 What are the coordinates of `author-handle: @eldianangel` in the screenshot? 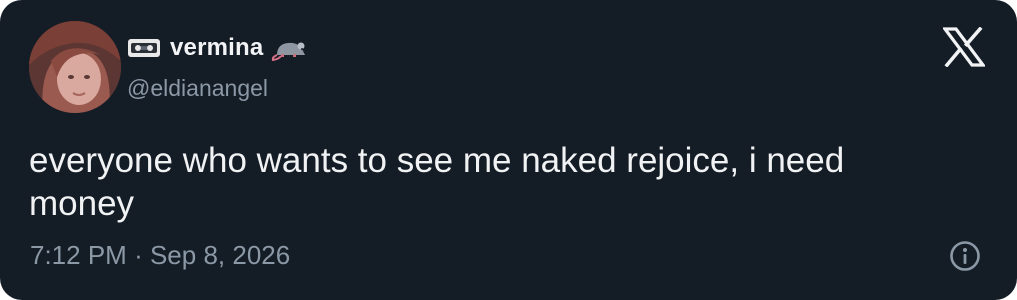 It's located at (197, 88).